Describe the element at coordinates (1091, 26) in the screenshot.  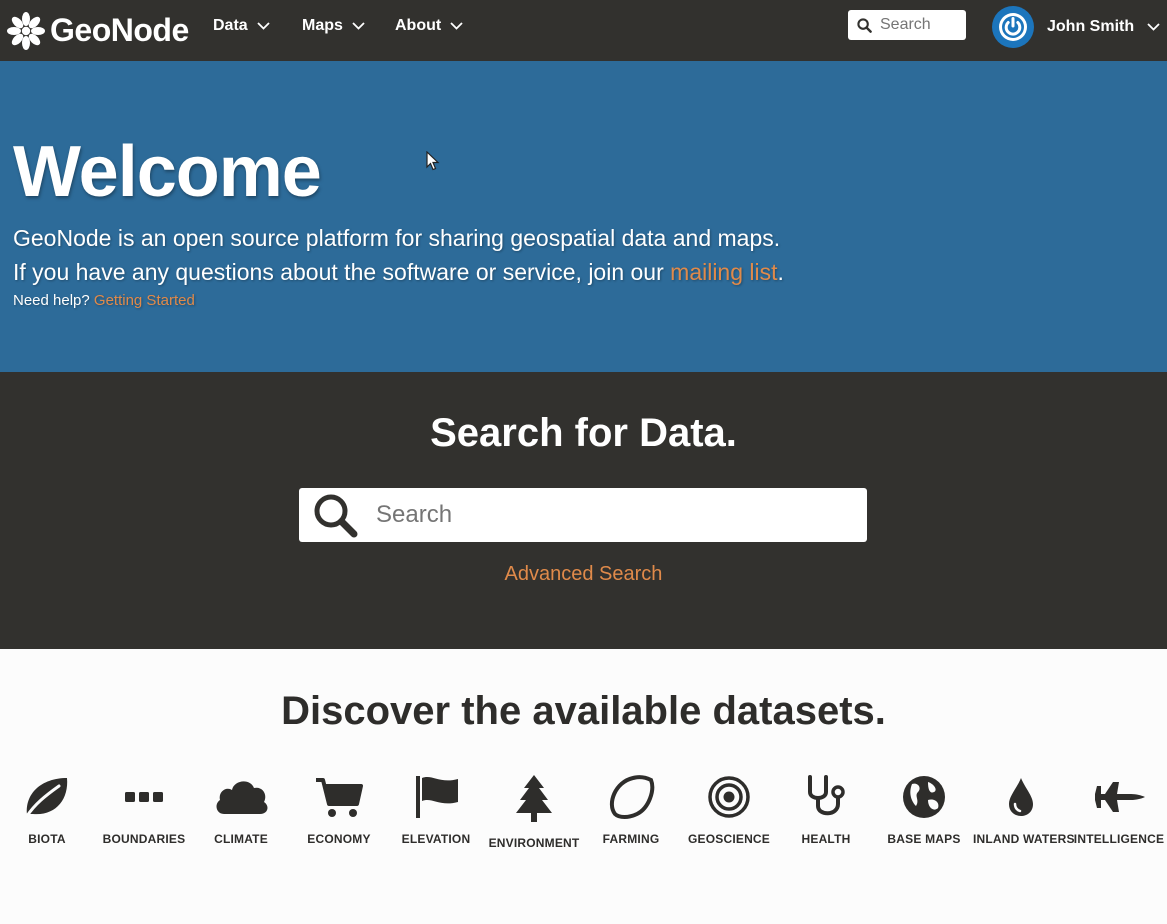
I see `user-name: John Smith` at that location.